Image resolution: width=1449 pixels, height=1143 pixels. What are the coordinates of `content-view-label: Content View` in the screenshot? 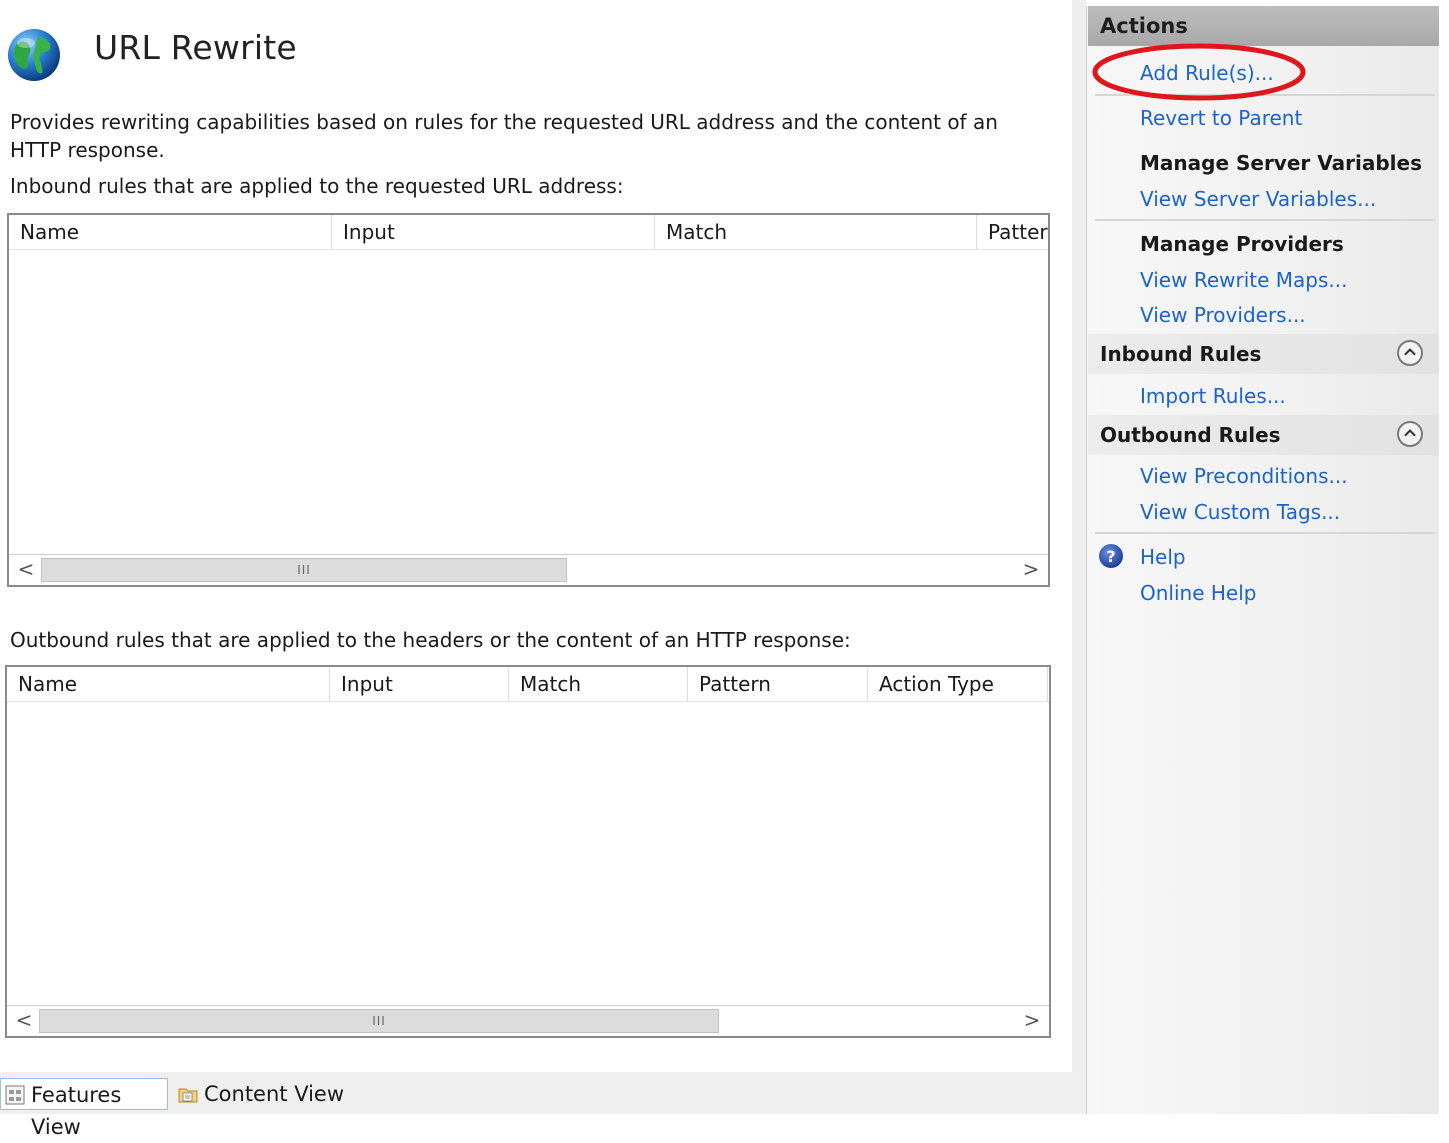 It's located at (274, 1094).